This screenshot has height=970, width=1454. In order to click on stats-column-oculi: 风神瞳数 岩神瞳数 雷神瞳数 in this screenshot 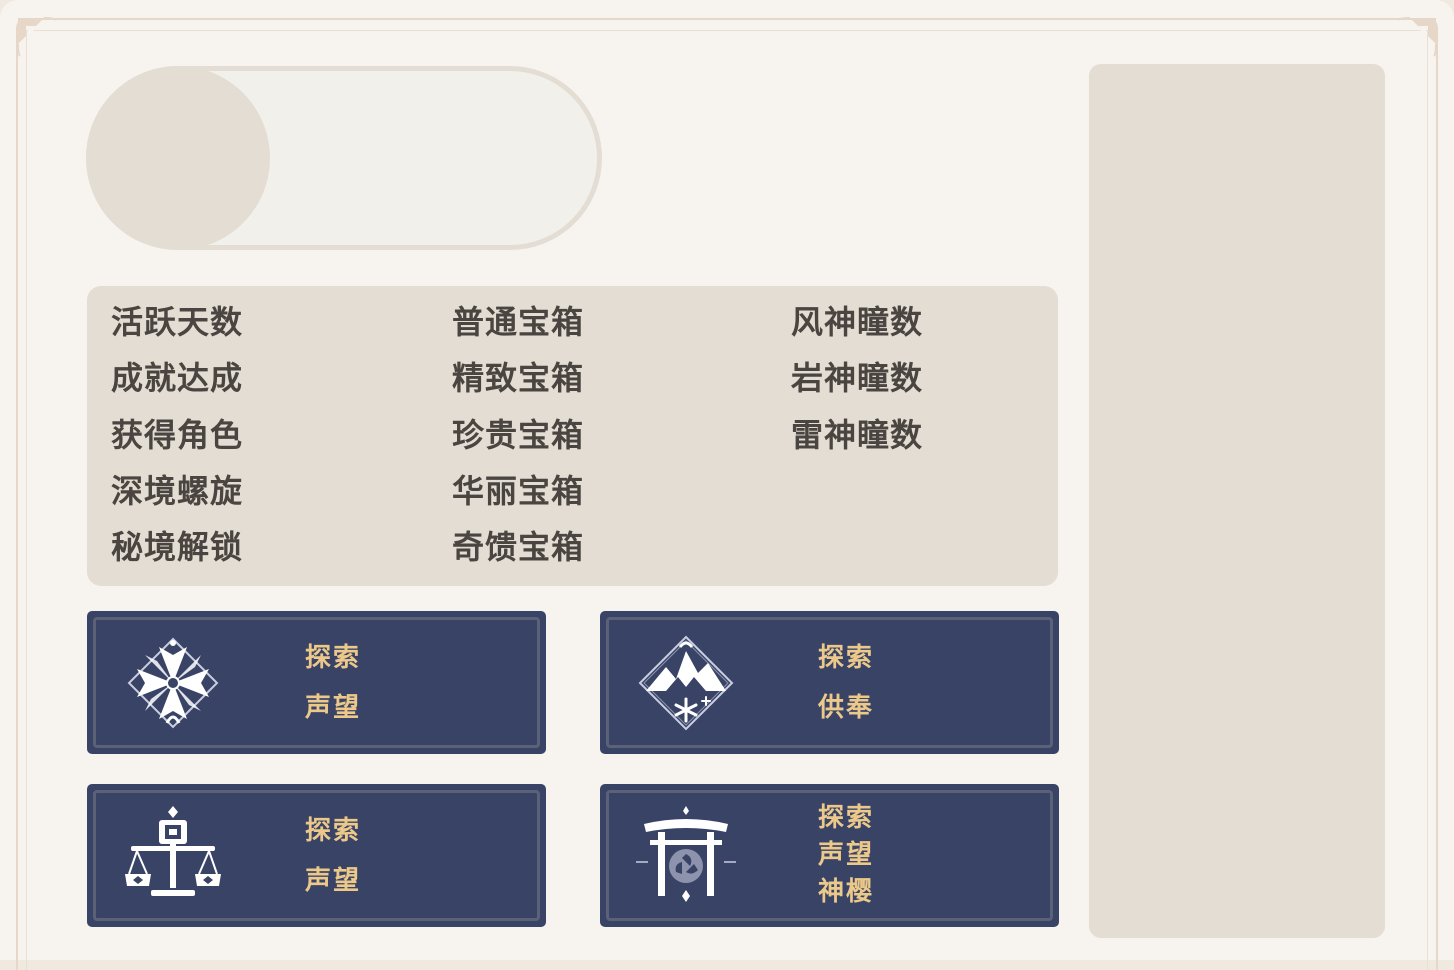, I will do `click(857, 384)`.